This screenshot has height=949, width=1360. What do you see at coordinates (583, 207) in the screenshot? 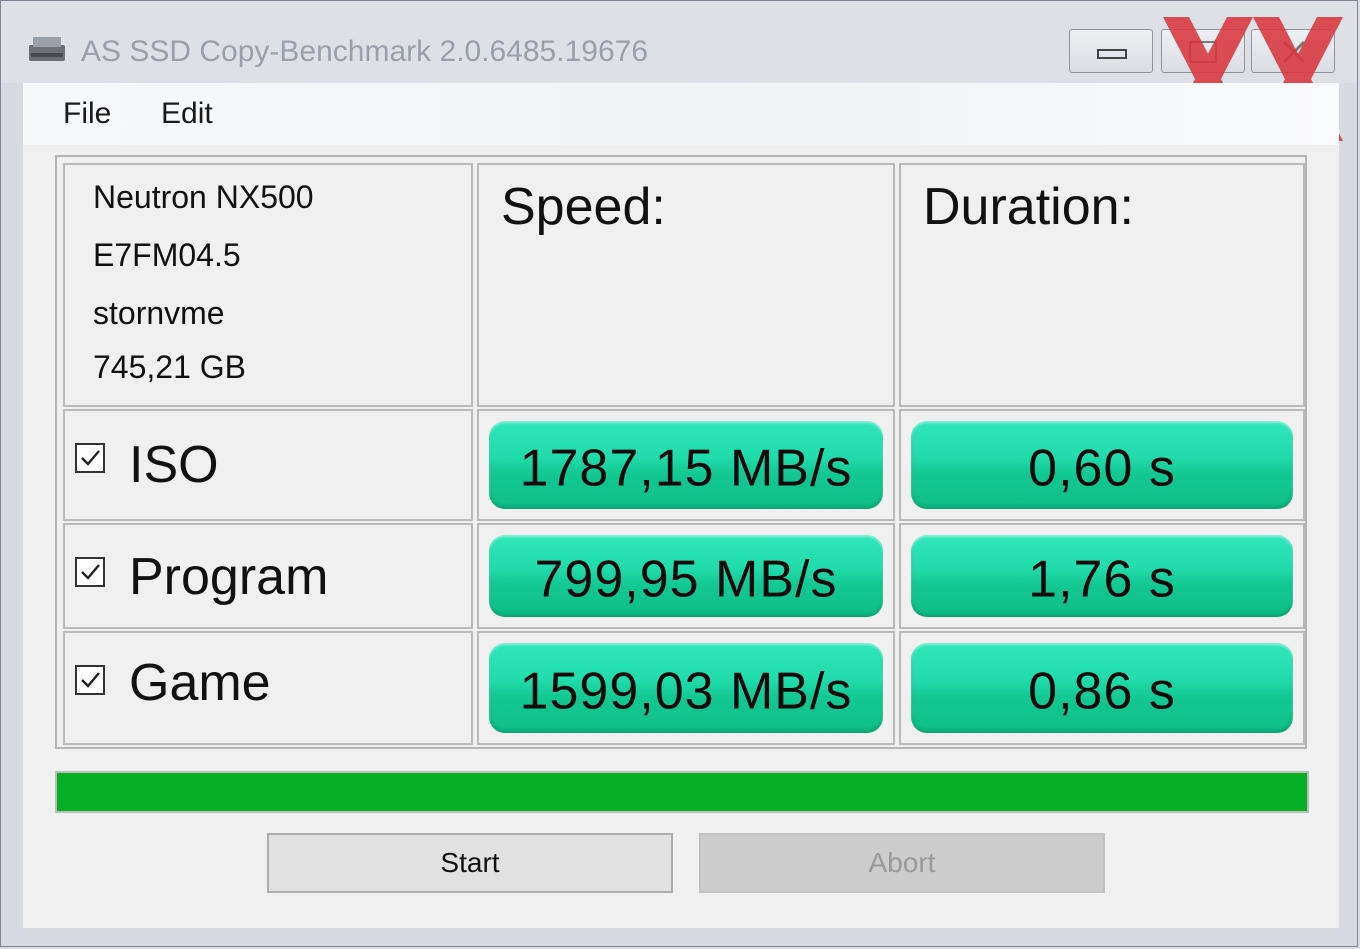
I see `speed-header: Speed:` at bounding box center [583, 207].